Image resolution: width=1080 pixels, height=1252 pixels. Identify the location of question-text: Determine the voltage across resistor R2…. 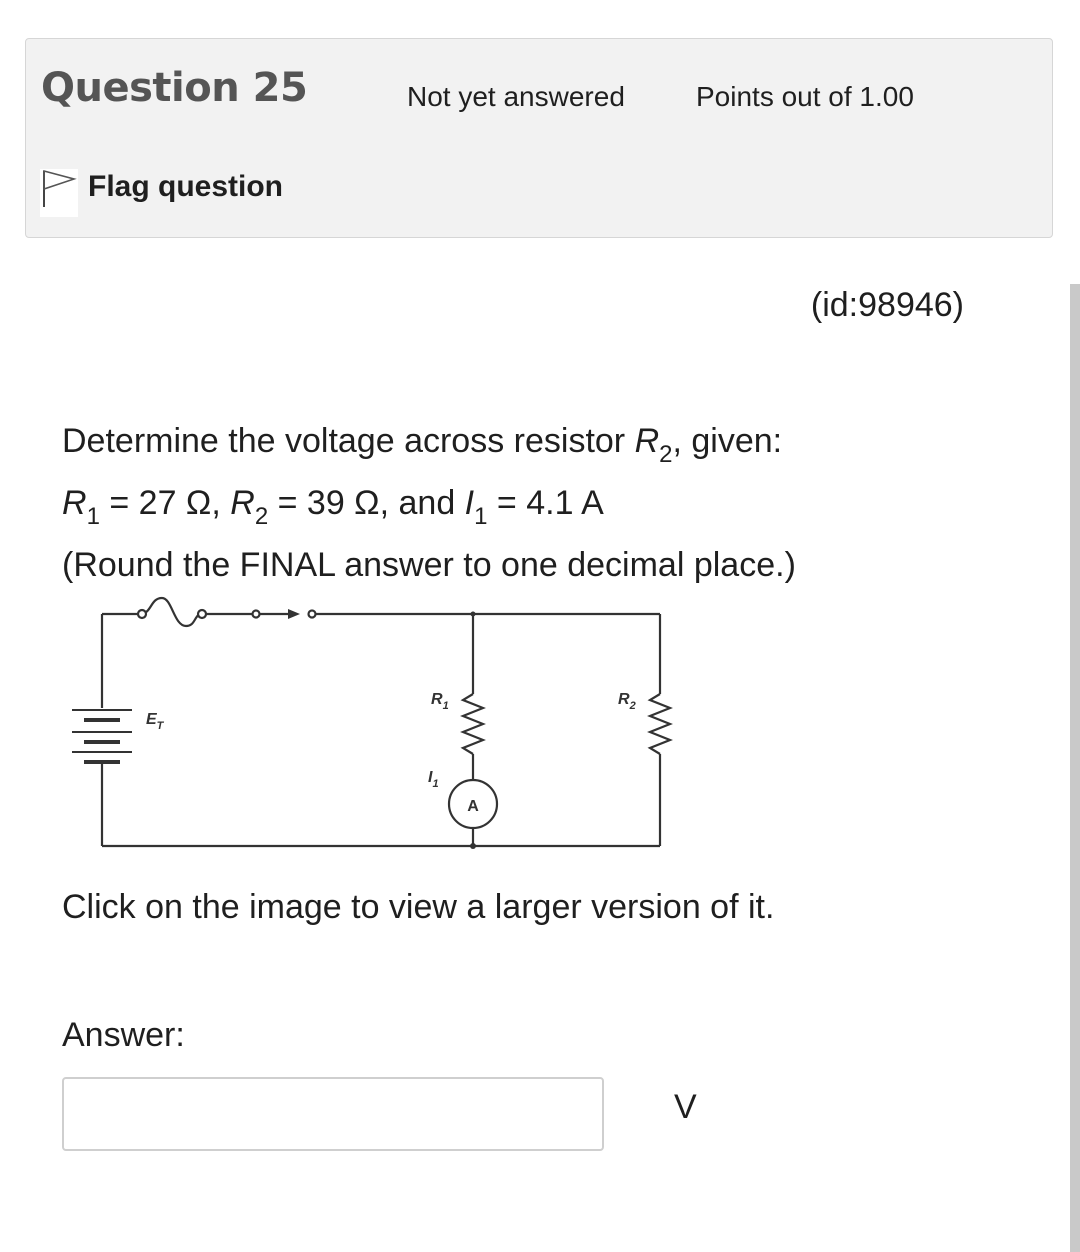
(429, 503).